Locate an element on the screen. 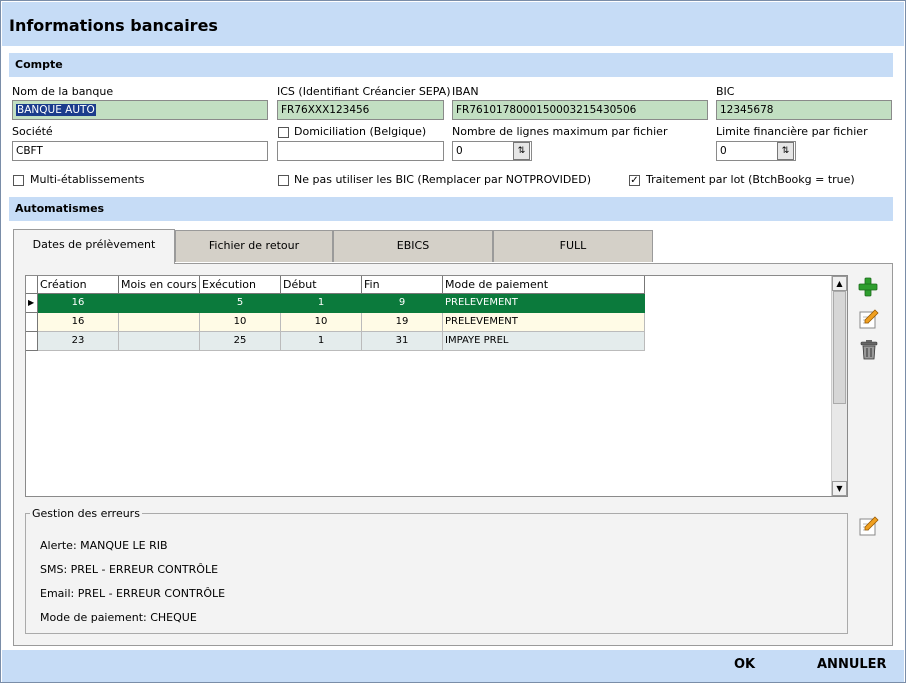 Image resolution: width=906 pixels, height=683 pixels. tab-fichier-retour: Fichier de retour is located at coordinates (254, 246).